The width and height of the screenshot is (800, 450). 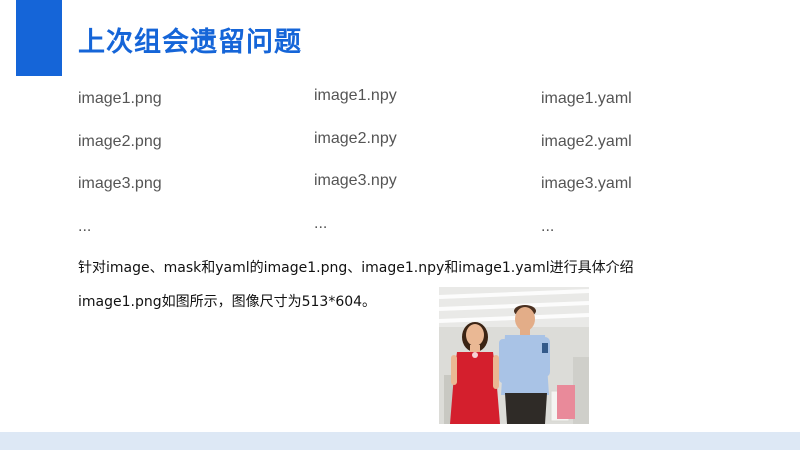 What do you see at coordinates (39, 38) in the screenshot?
I see `title-accent-bar` at bounding box center [39, 38].